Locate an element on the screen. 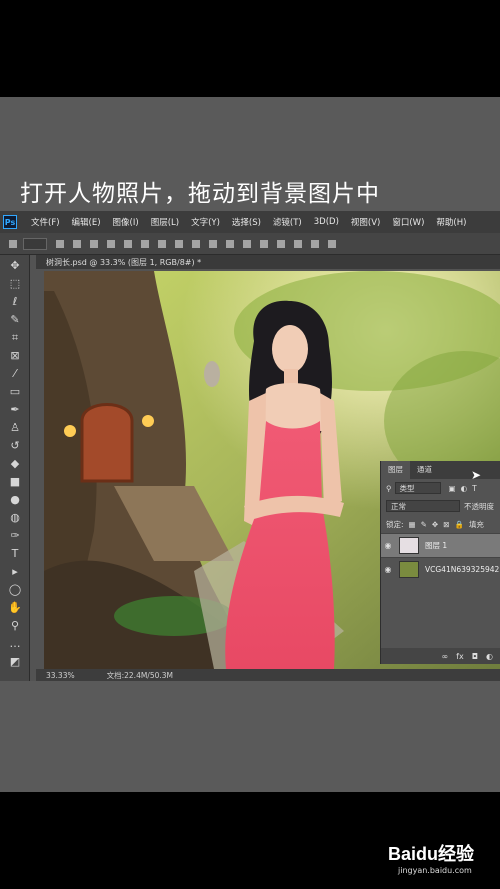 This screenshot has width=500, height=889. 3d-roll-icon is located at coordinates (298, 243).